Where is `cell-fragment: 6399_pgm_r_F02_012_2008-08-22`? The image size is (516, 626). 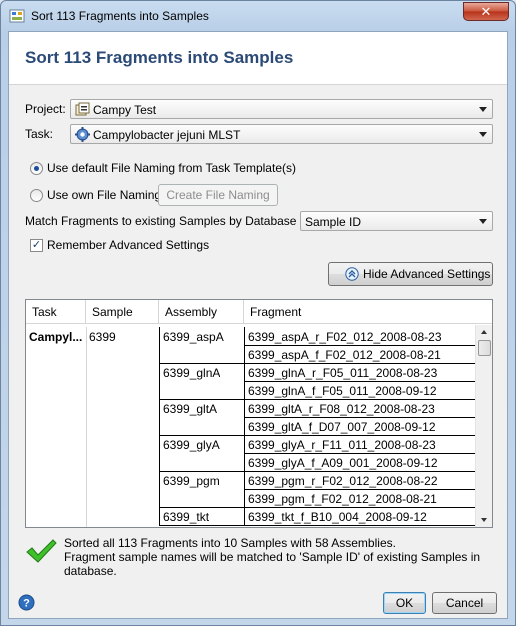 cell-fragment: 6399_pgm_r_F02_012_2008-08-22 is located at coordinates (343, 481).